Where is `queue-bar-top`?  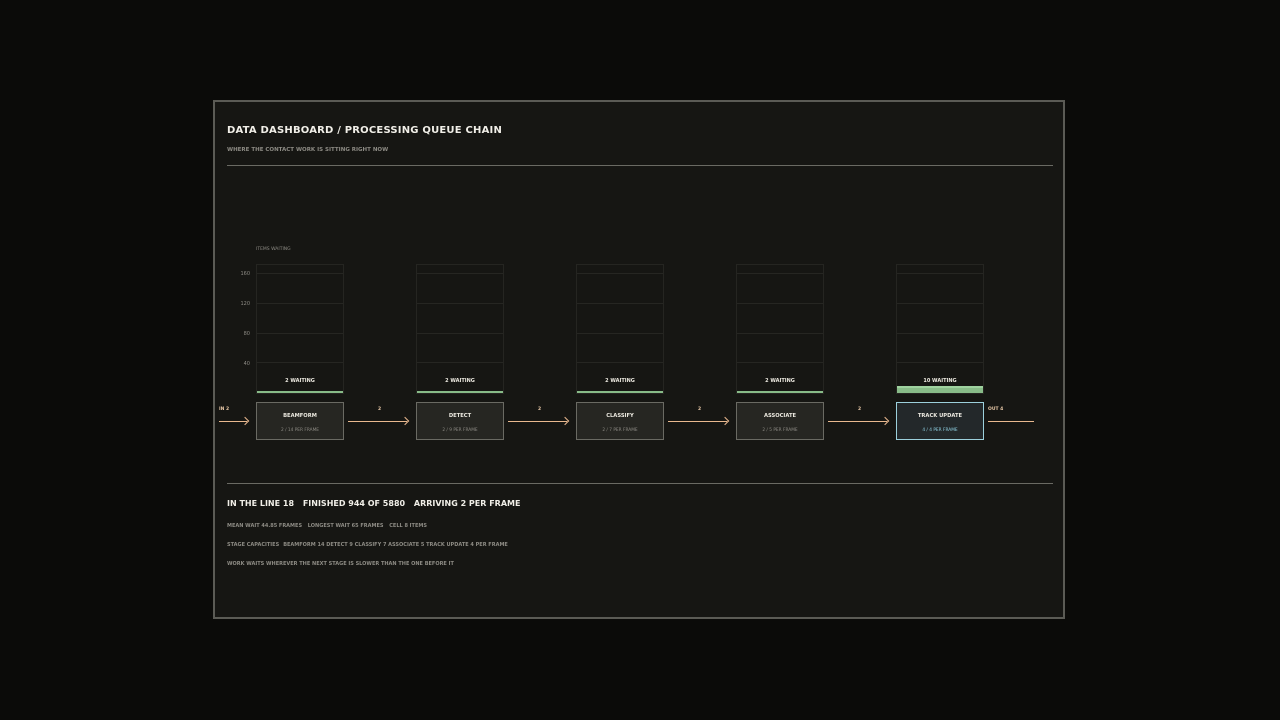 queue-bar-top is located at coordinates (940, 386).